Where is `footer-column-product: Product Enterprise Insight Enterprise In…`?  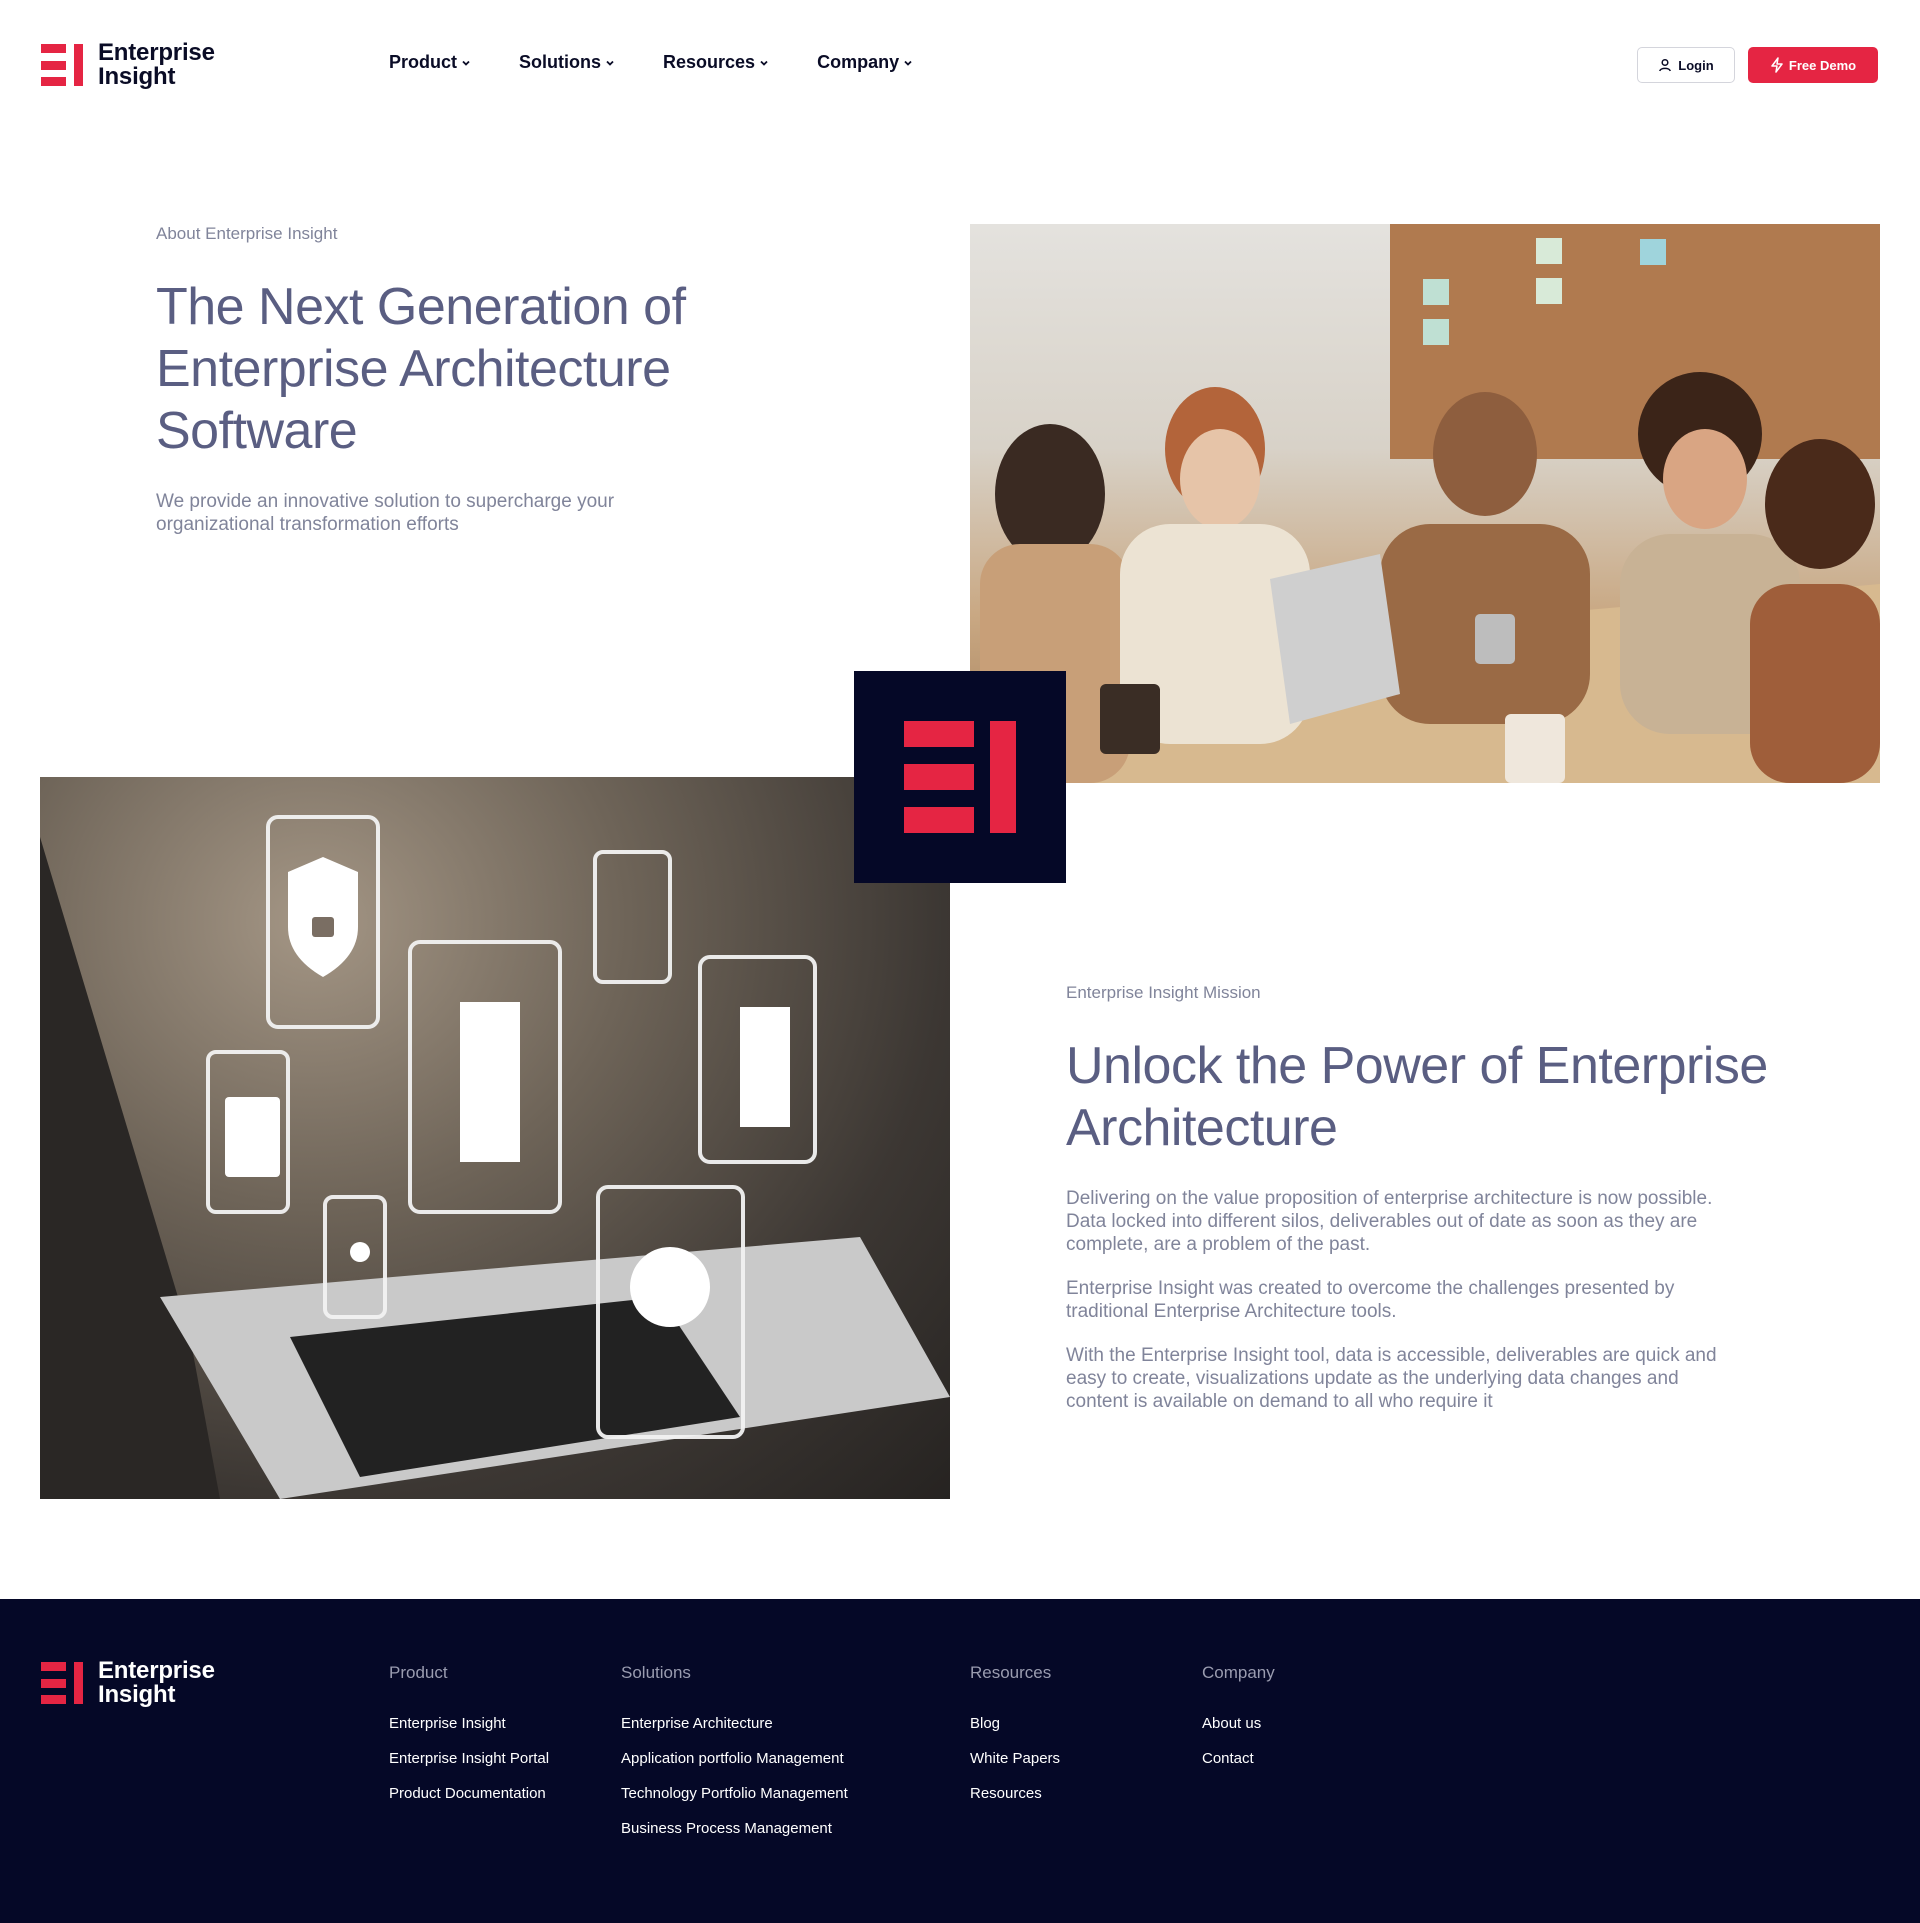
footer-column-product: Product Enterprise Insight Enterprise In… is located at coordinates (469, 1741).